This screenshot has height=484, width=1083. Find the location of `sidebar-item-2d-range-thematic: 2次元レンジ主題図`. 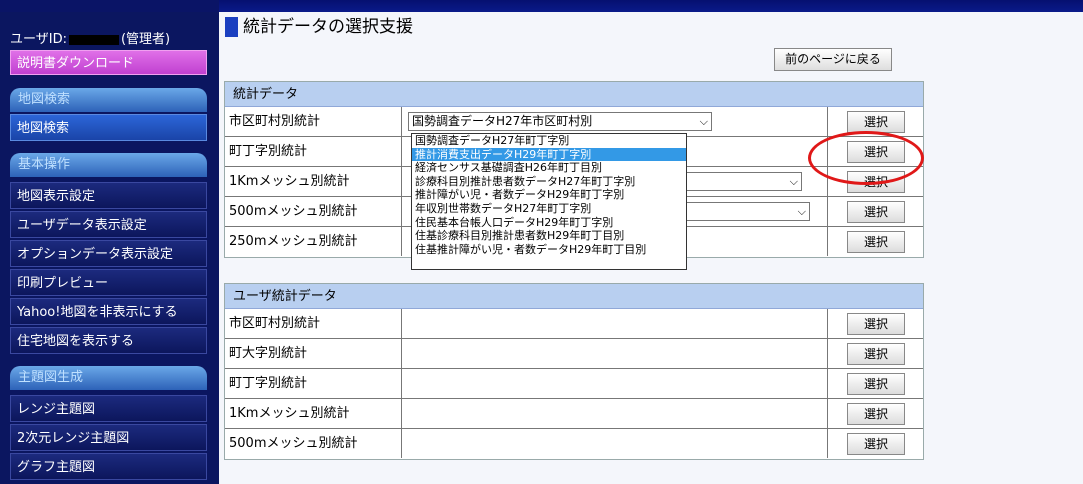

sidebar-item-2d-range-thematic: 2次元レンジ主題図 is located at coordinates (108, 437).